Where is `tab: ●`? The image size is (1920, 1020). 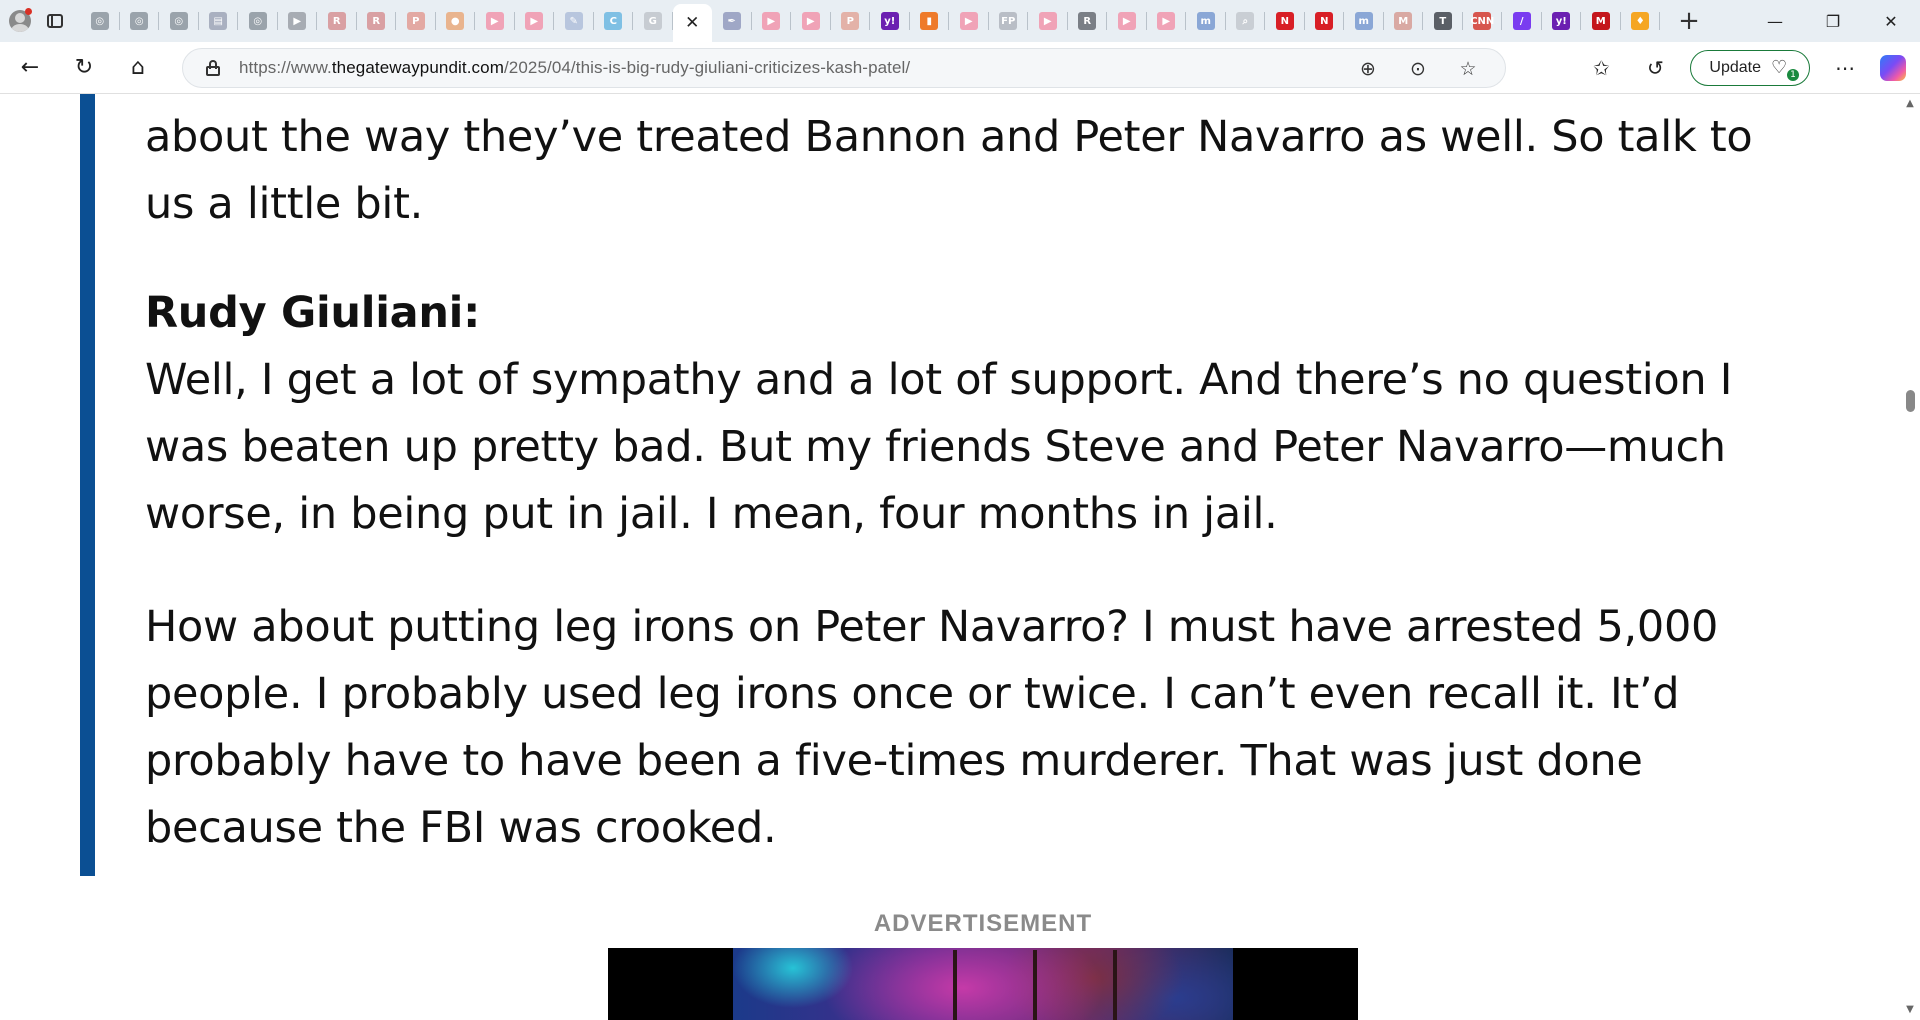
tab: ● is located at coordinates (456, 21).